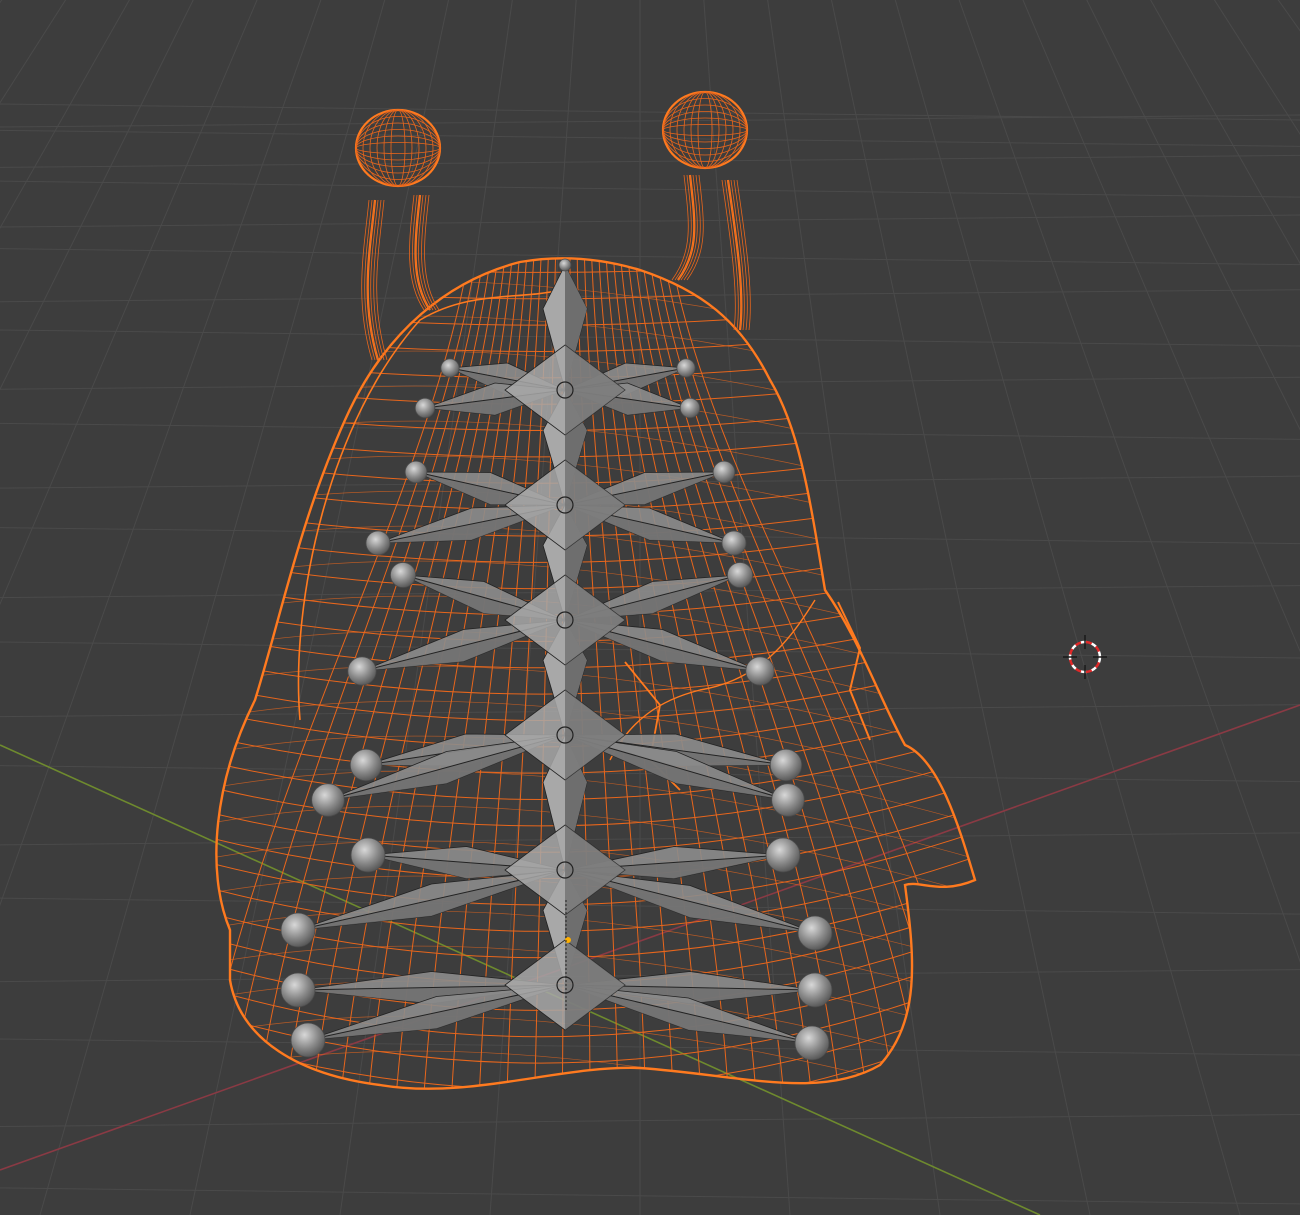  What do you see at coordinates (854, 671) in the screenshot?
I see `mesh-fin` at bounding box center [854, 671].